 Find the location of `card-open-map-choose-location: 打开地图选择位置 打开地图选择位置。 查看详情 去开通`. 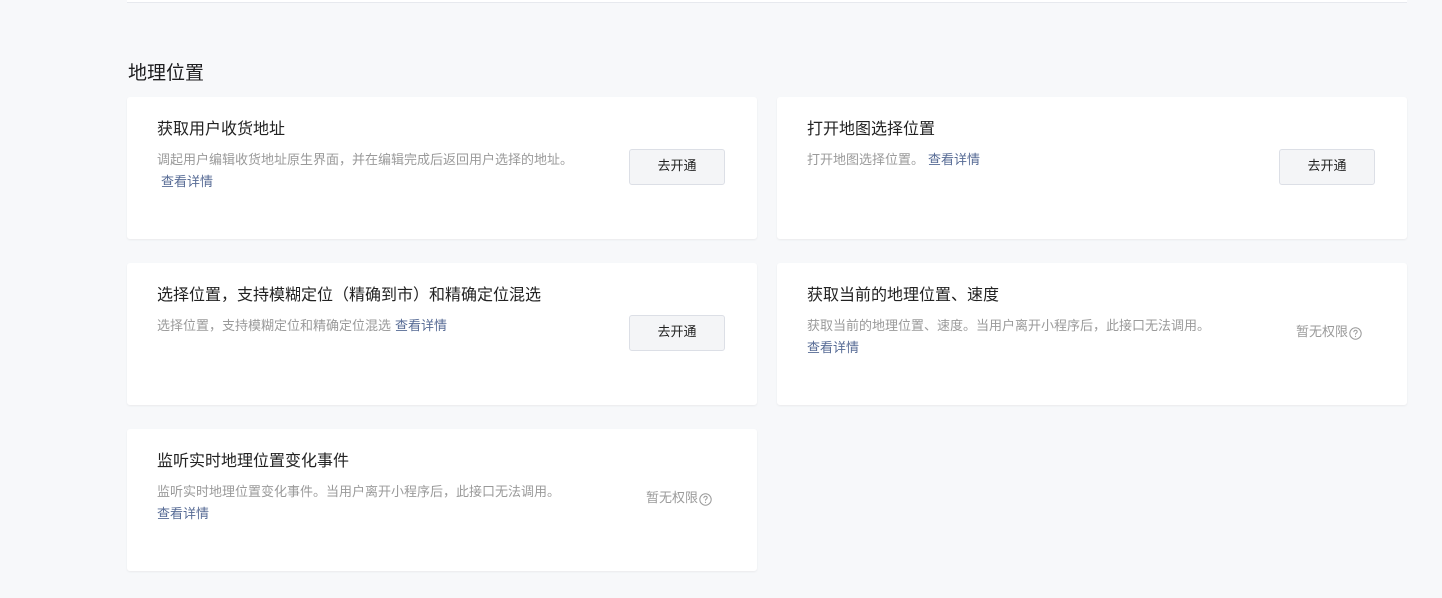

card-open-map-choose-location: 打开地图选择位置 打开地图选择位置。 查看详情 去开通 is located at coordinates (1092, 168).